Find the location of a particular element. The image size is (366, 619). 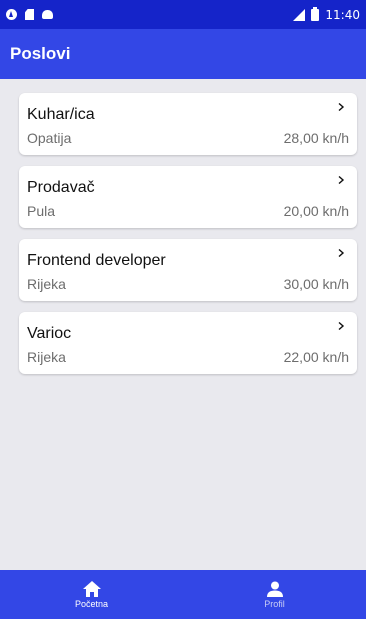

status-right: 11:40 is located at coordinates (325, 14).